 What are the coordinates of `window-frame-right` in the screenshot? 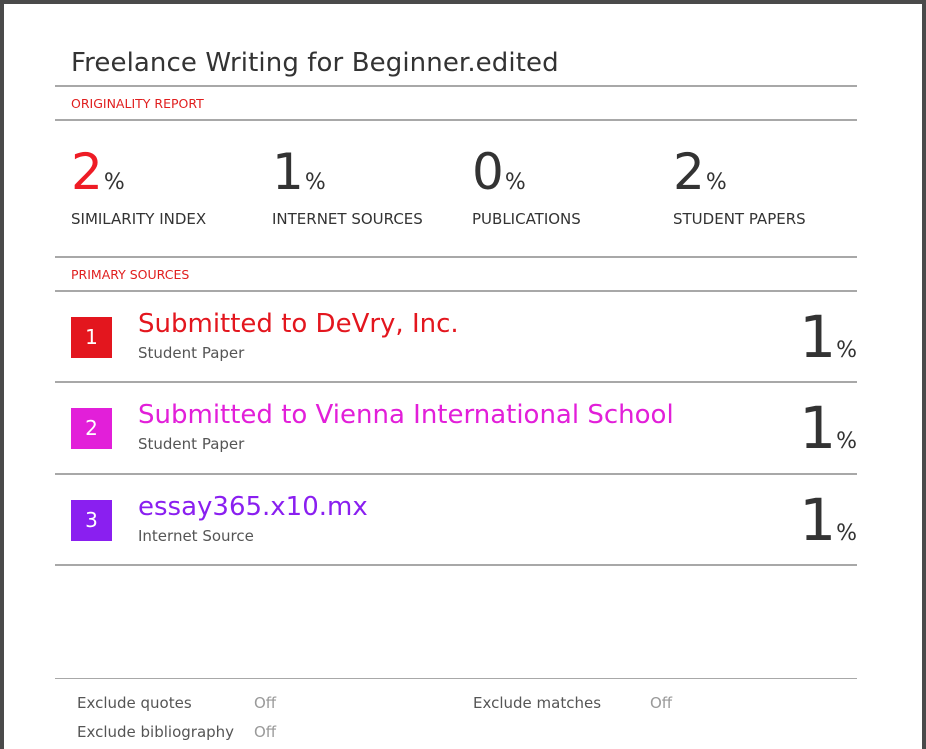 It's located at (924, 374).